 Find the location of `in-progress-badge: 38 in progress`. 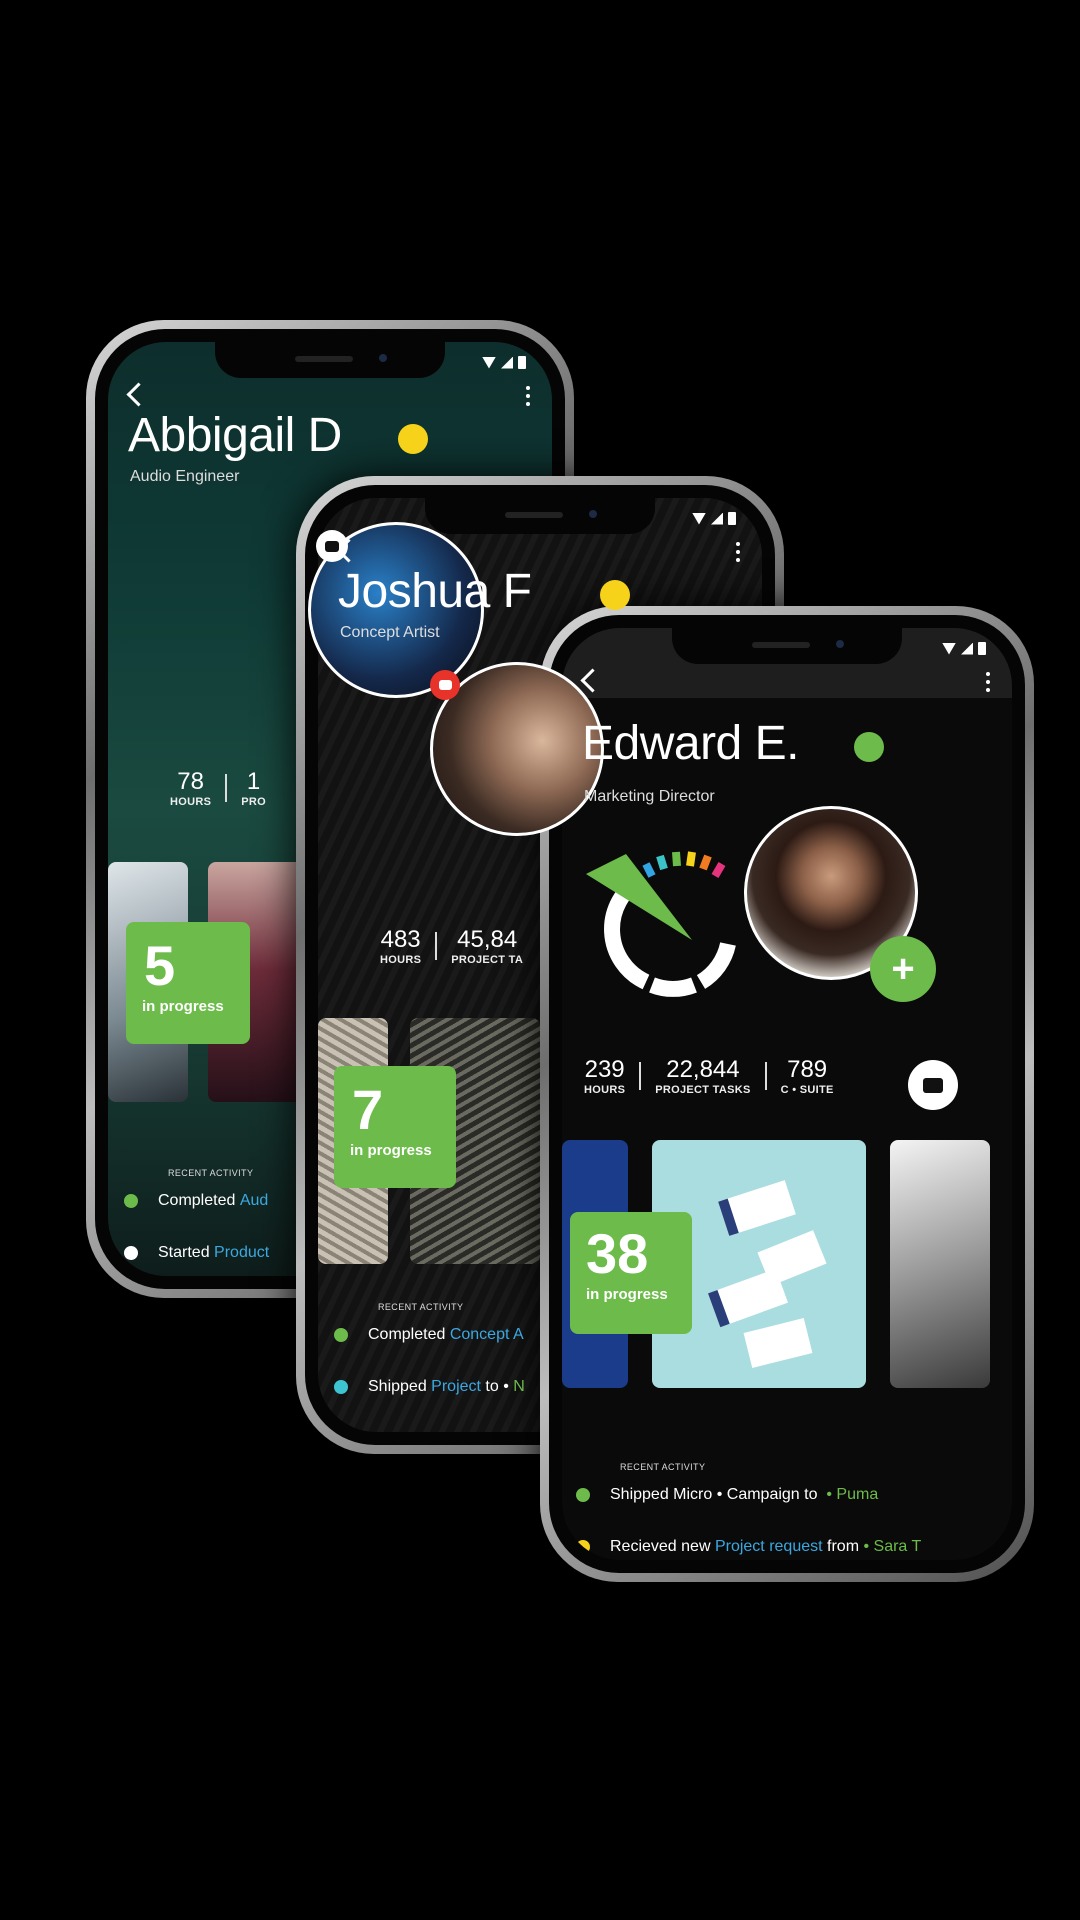

in-progress-badge: 38 in progress is located at coordinates (631, 1273).